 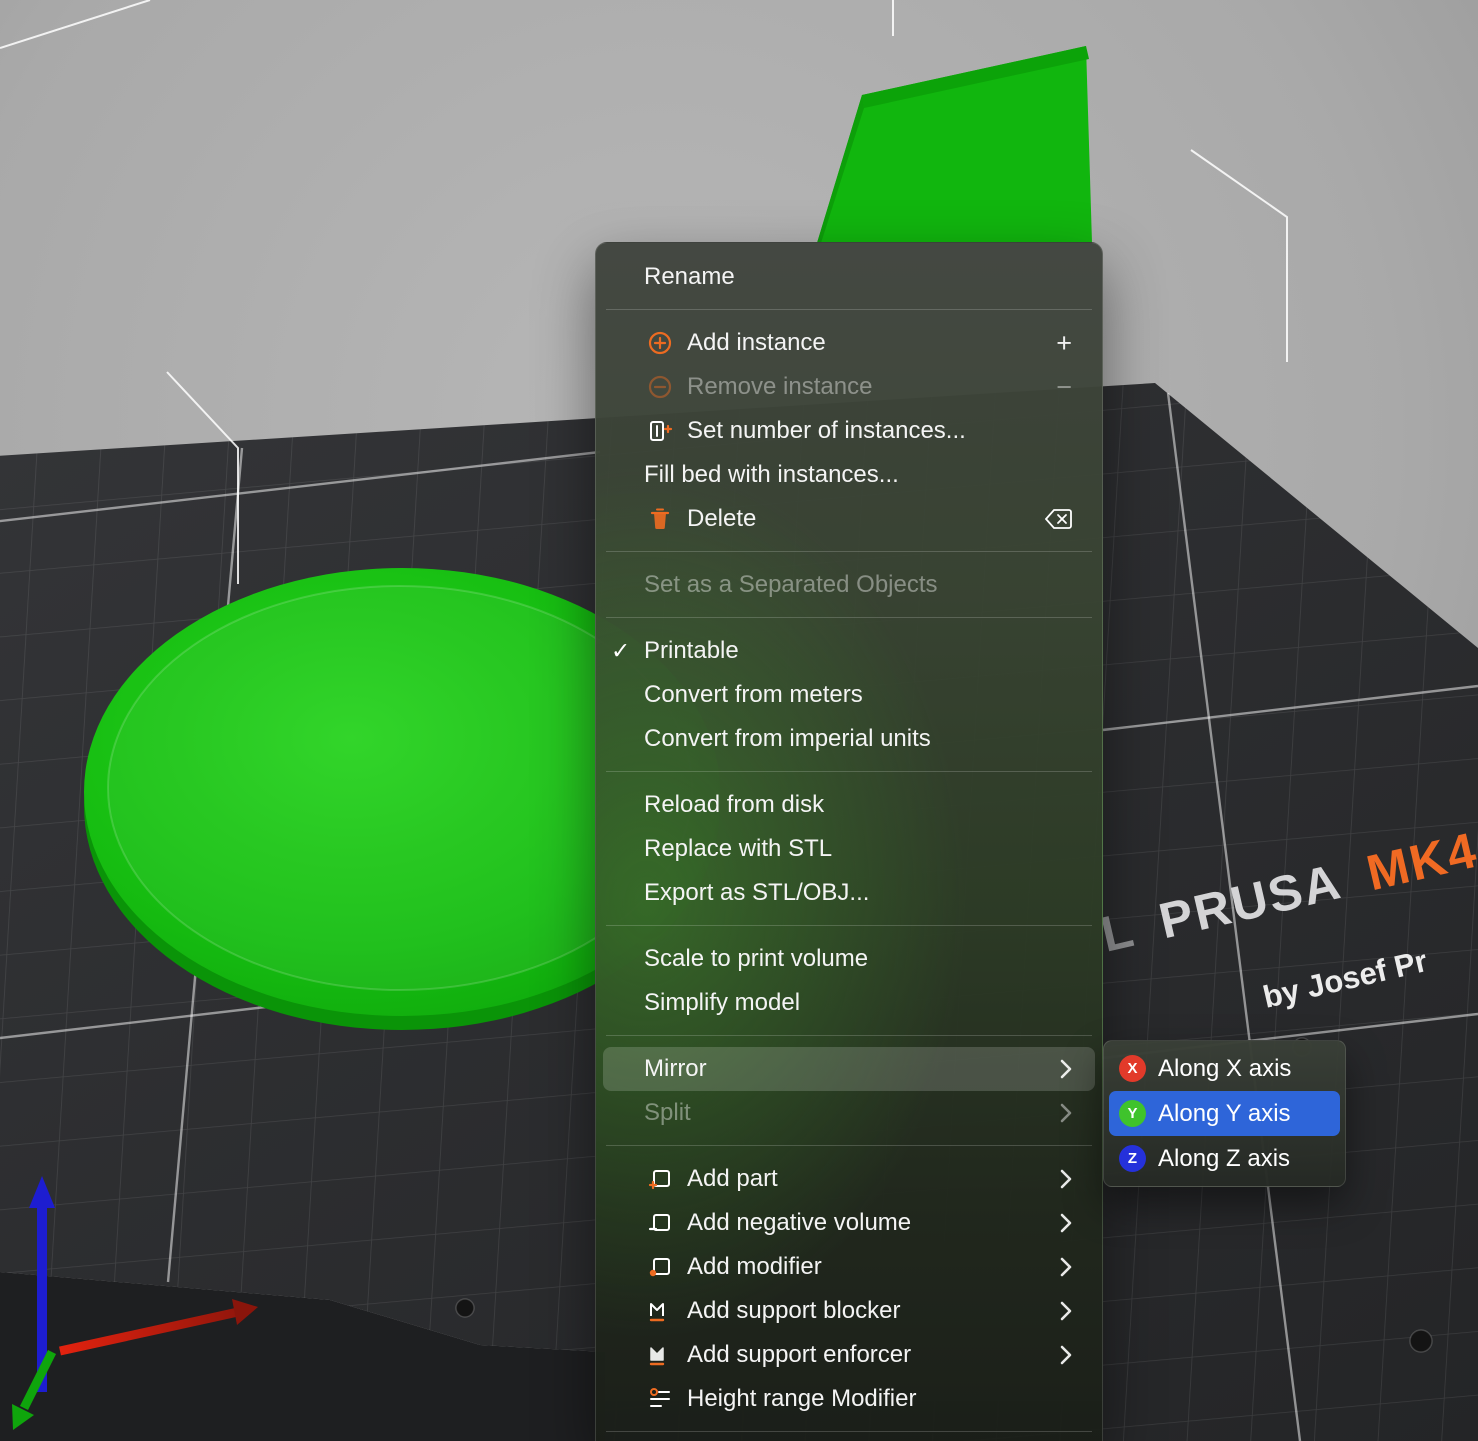 I want to click on checkmark-icon: ✓, so click(x=621, y=650).